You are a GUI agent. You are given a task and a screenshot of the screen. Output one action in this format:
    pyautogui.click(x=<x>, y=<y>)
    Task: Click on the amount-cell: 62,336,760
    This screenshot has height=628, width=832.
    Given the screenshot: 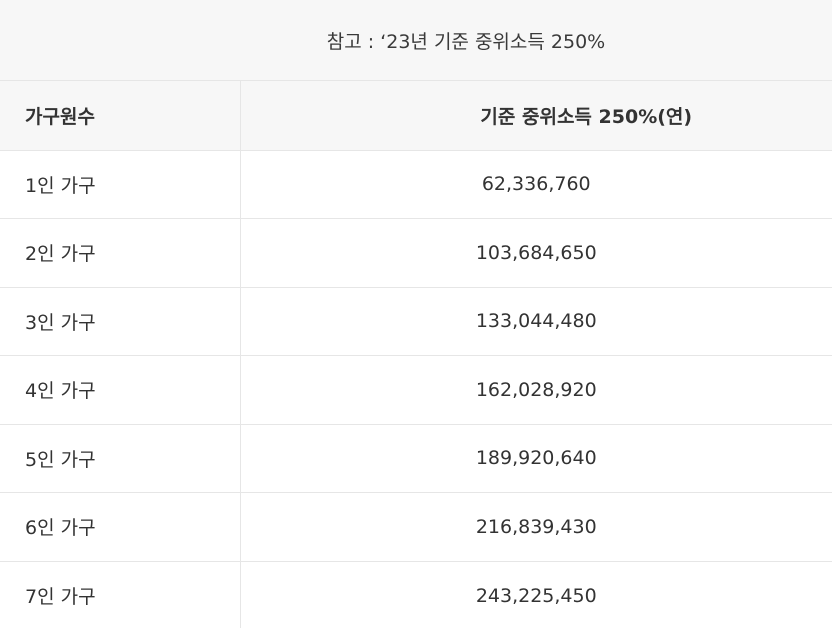 What is the action you would take?
    pyautogui.click(x=536, y=184)
    